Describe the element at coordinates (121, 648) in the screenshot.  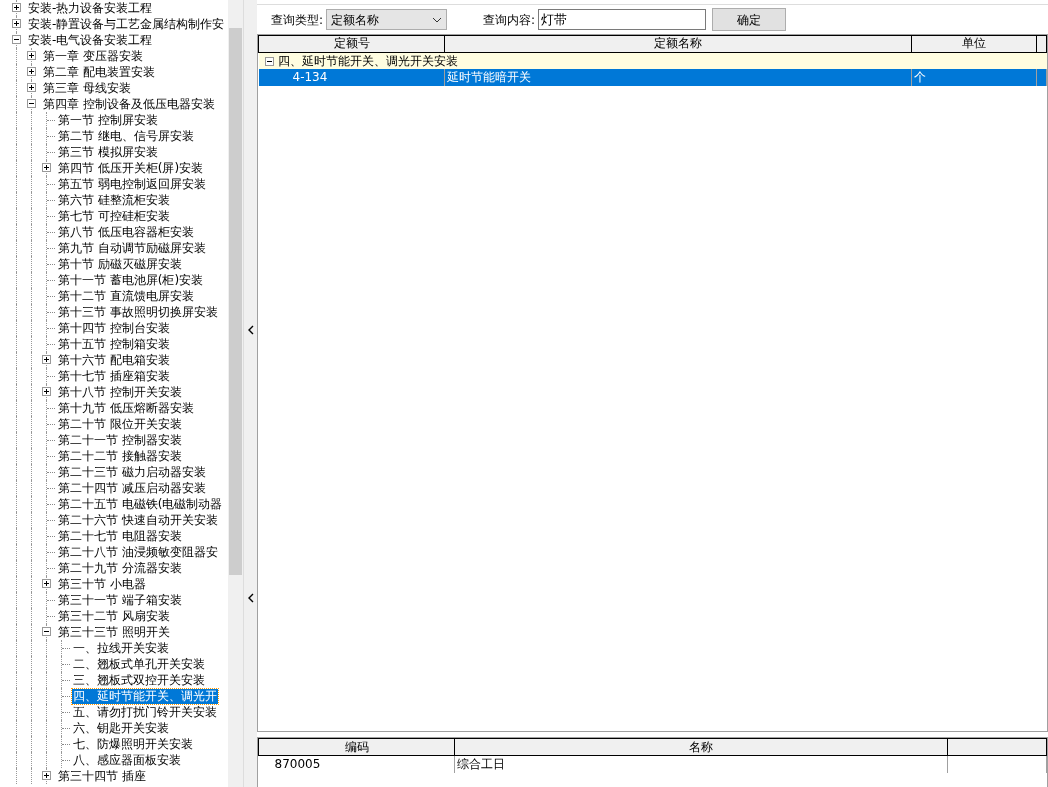
I see `tree-item: 一、拉线开关安装` at that location.